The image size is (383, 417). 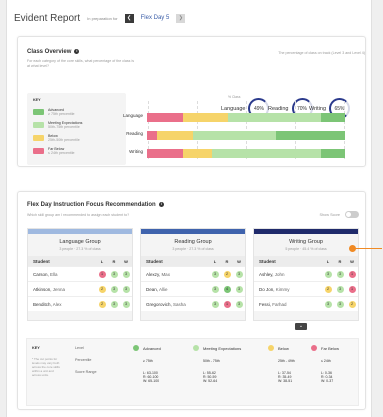 I want to click on key-row: Far Below ≤ 24th percentile, so click(x=54, y=151).